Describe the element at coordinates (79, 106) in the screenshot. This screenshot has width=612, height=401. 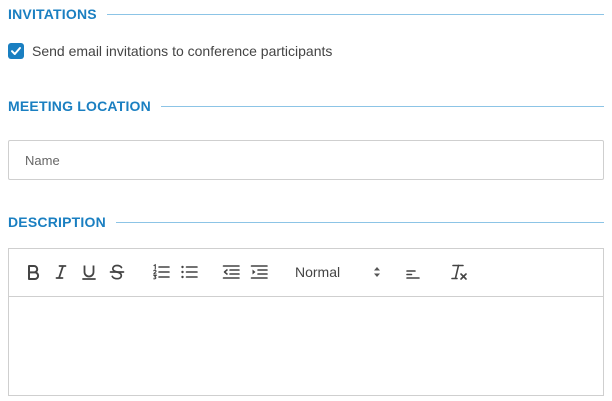
I see `meeting-location-title: MEETING LOCATION` at that location.